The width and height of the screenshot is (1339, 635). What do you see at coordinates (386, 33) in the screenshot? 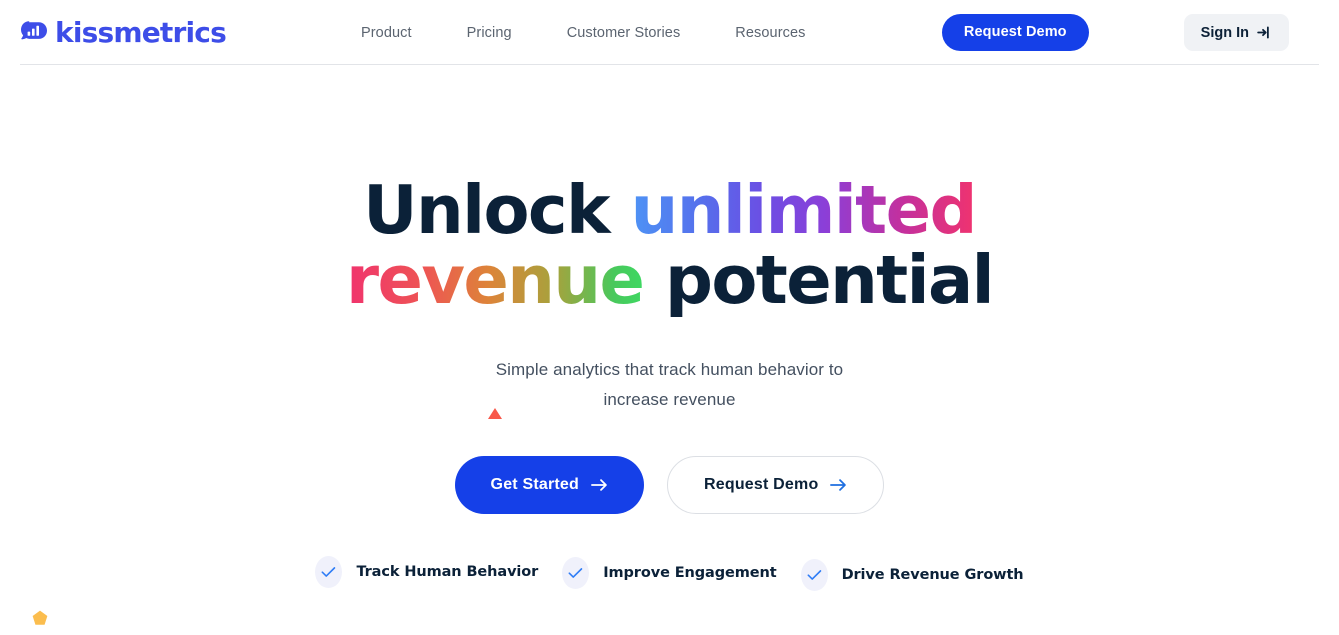
I see `nav-item-product: Product` at bounding box center [386, 33].